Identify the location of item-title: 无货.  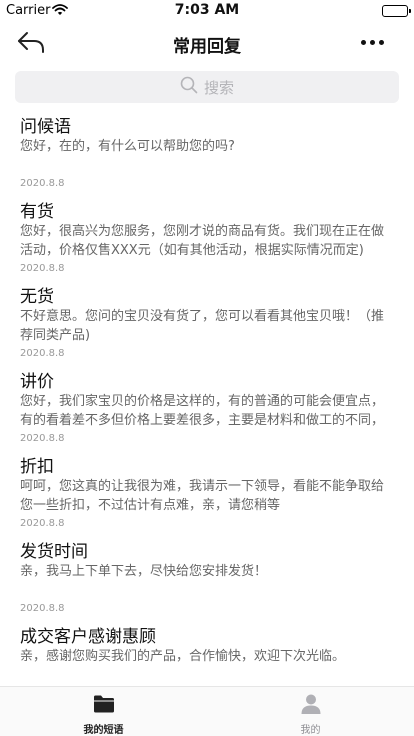
(37, 297).